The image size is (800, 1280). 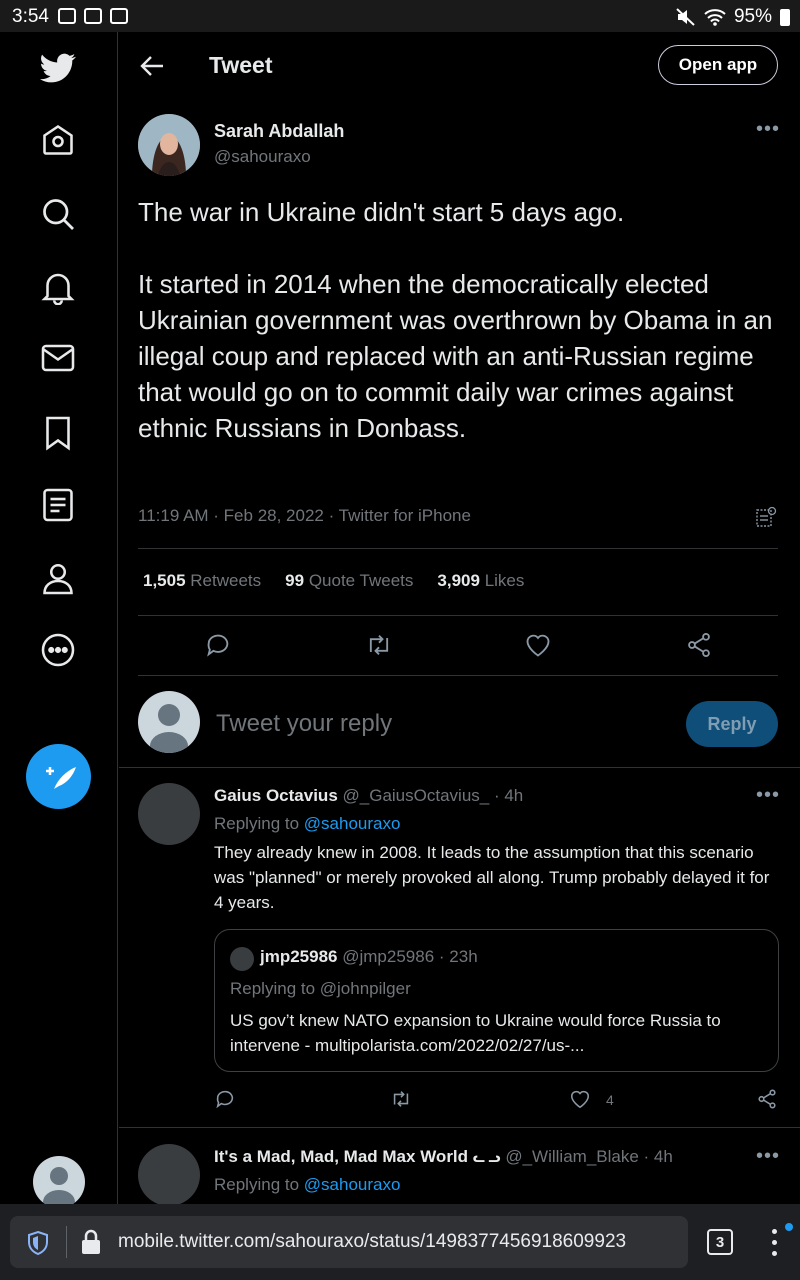 What do you see at coordinates (349, 581) in the screenshot?
I see `quote-tweets-stat: 99 Quote Tweets` at bounding box center [349, 581].